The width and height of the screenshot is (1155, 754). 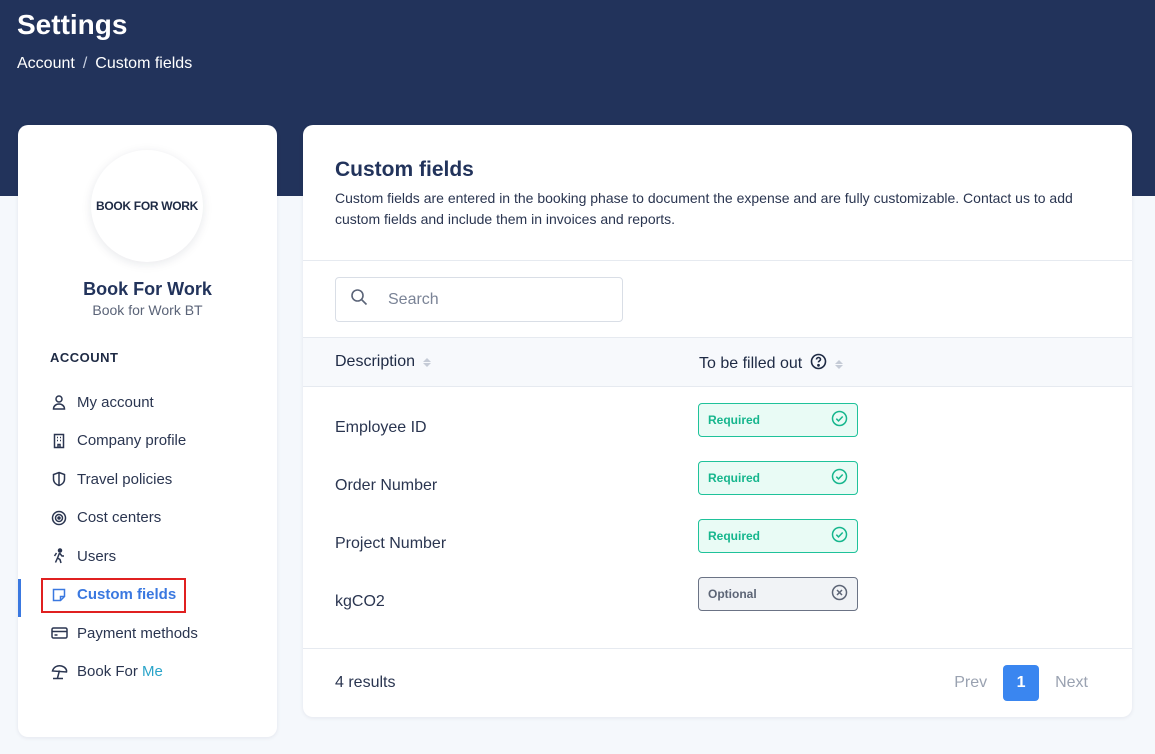 What do you see at coordinates (144, 63) in the screenshot?
I see `breadcrumb-current: Custom fields` at bounding box center [144, 63].